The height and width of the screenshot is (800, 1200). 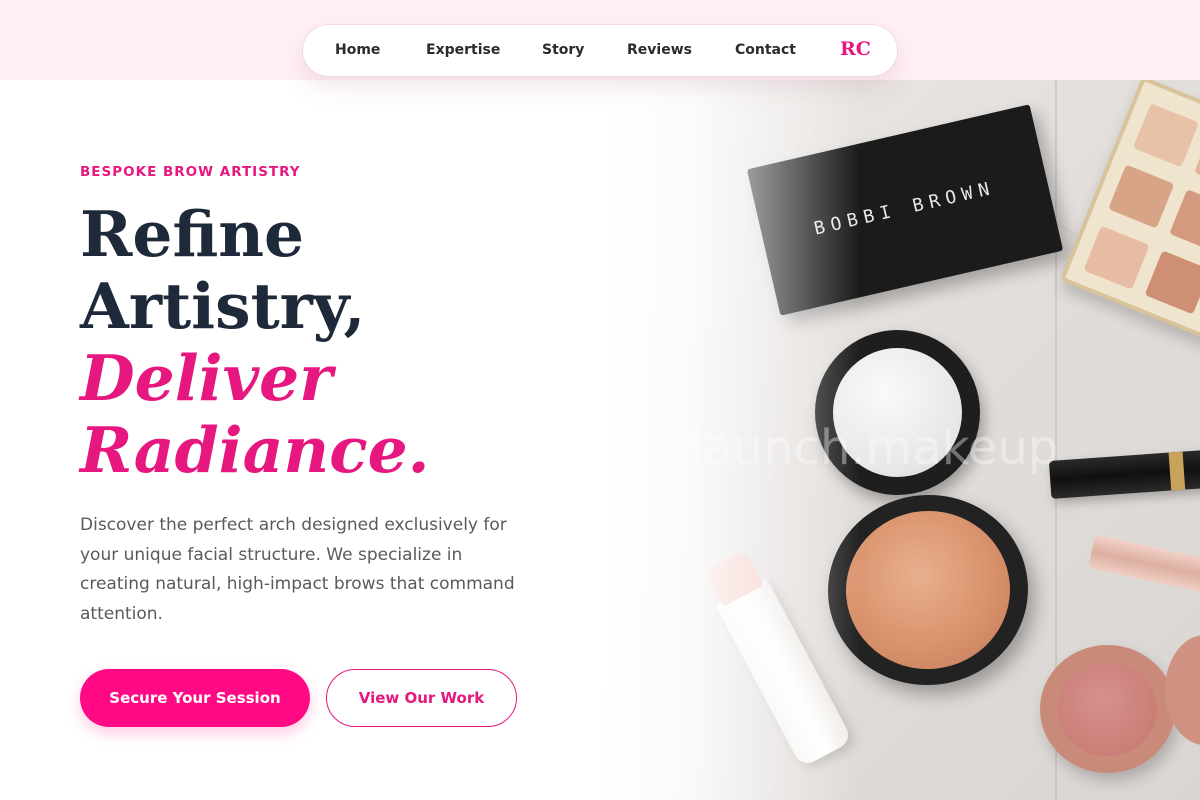 I want to click on brand-logo: RC, so click(x=855, y=49).